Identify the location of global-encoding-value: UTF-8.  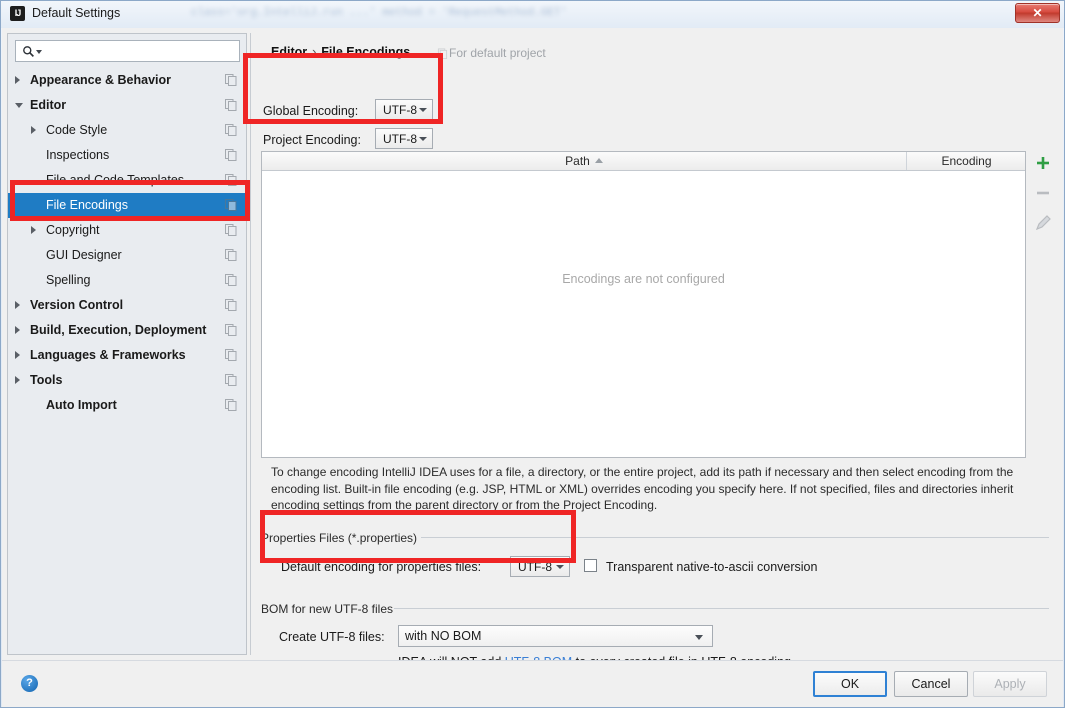
(400, 110).